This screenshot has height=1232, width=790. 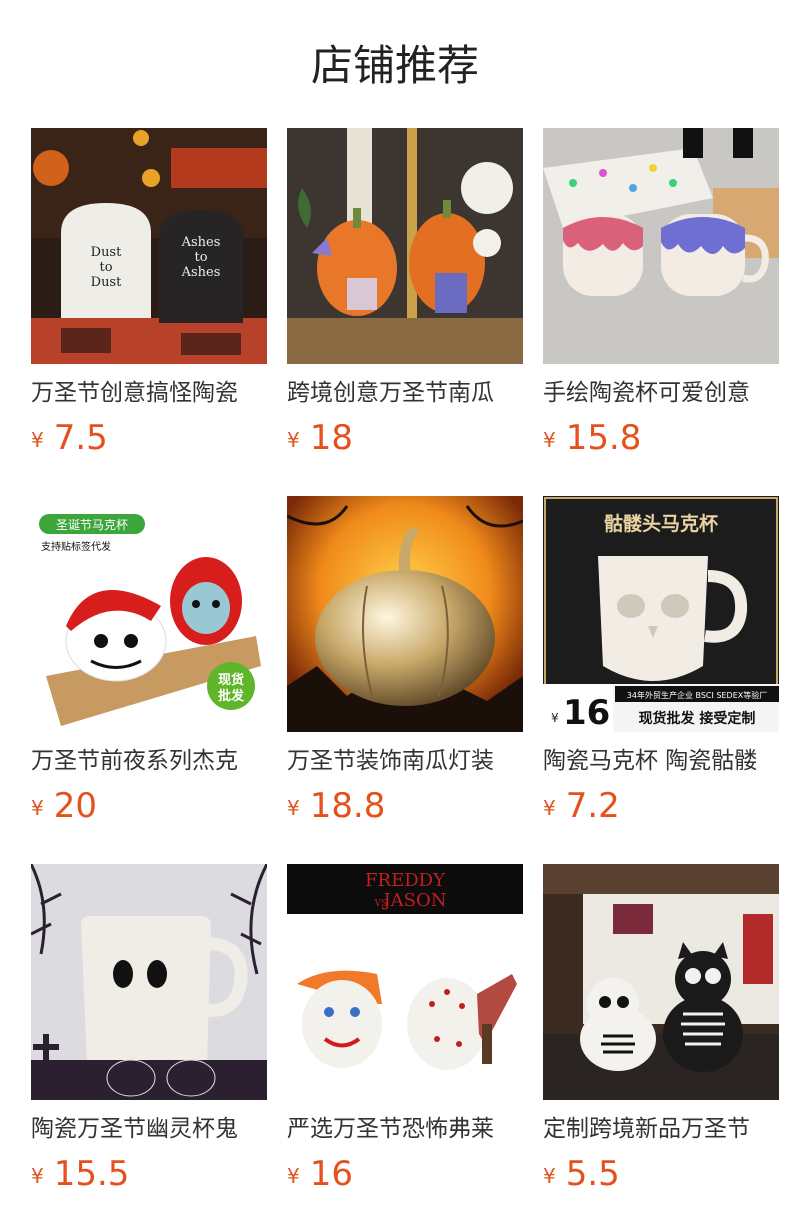 What do you see at coordinates (592, 806) in the screenshot?
I see `price-value: 7.2` at bounding box center [592, 806].